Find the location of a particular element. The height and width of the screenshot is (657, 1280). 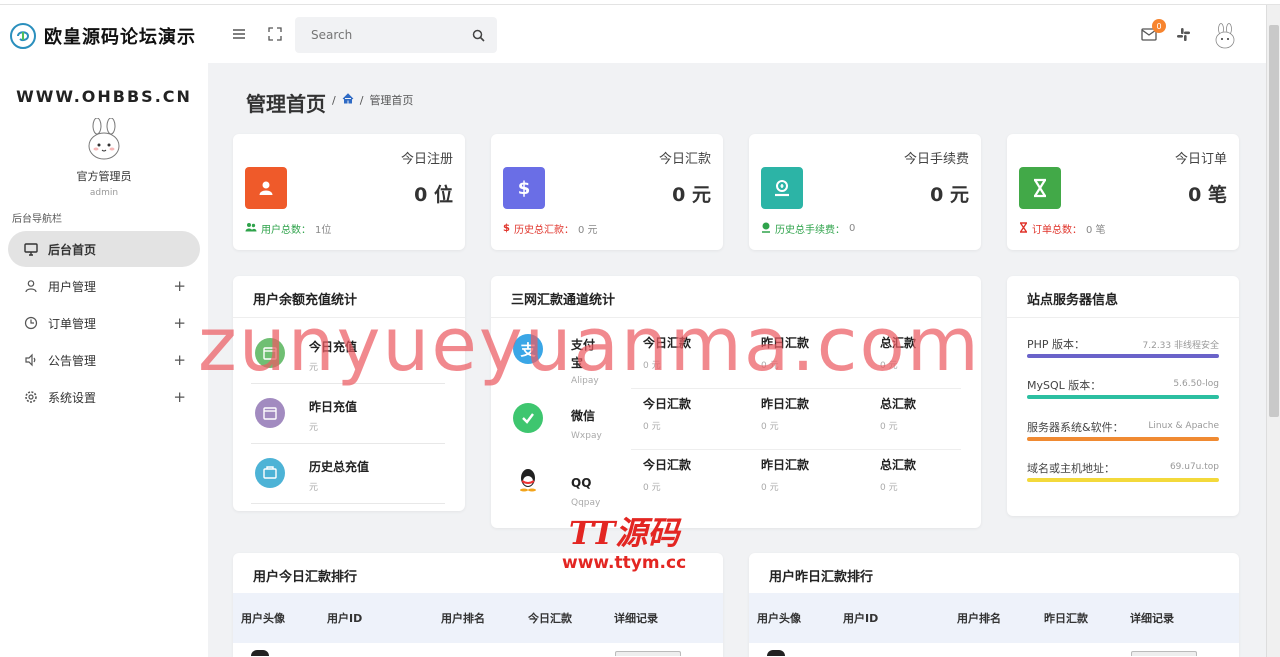

menu-toggle-icon is located at coordinates (239, 34).